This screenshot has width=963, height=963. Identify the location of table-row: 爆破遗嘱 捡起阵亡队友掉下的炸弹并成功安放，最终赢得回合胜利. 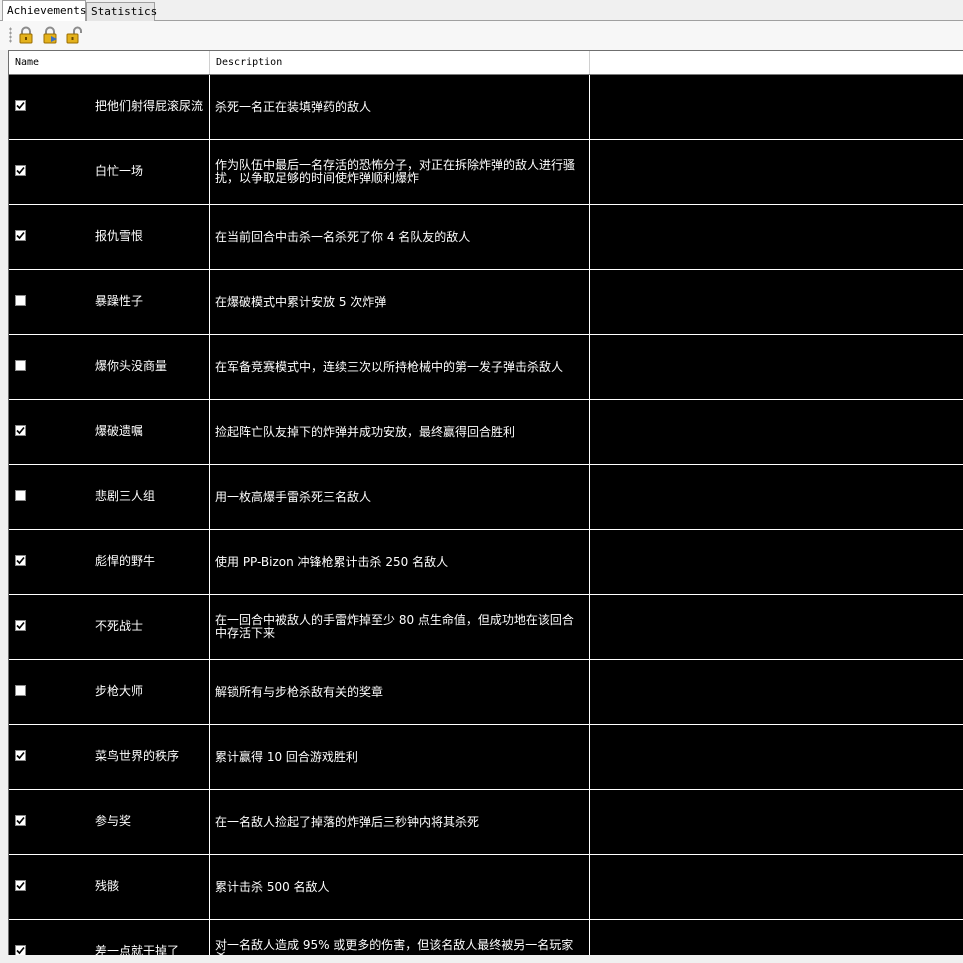
(486, 432).